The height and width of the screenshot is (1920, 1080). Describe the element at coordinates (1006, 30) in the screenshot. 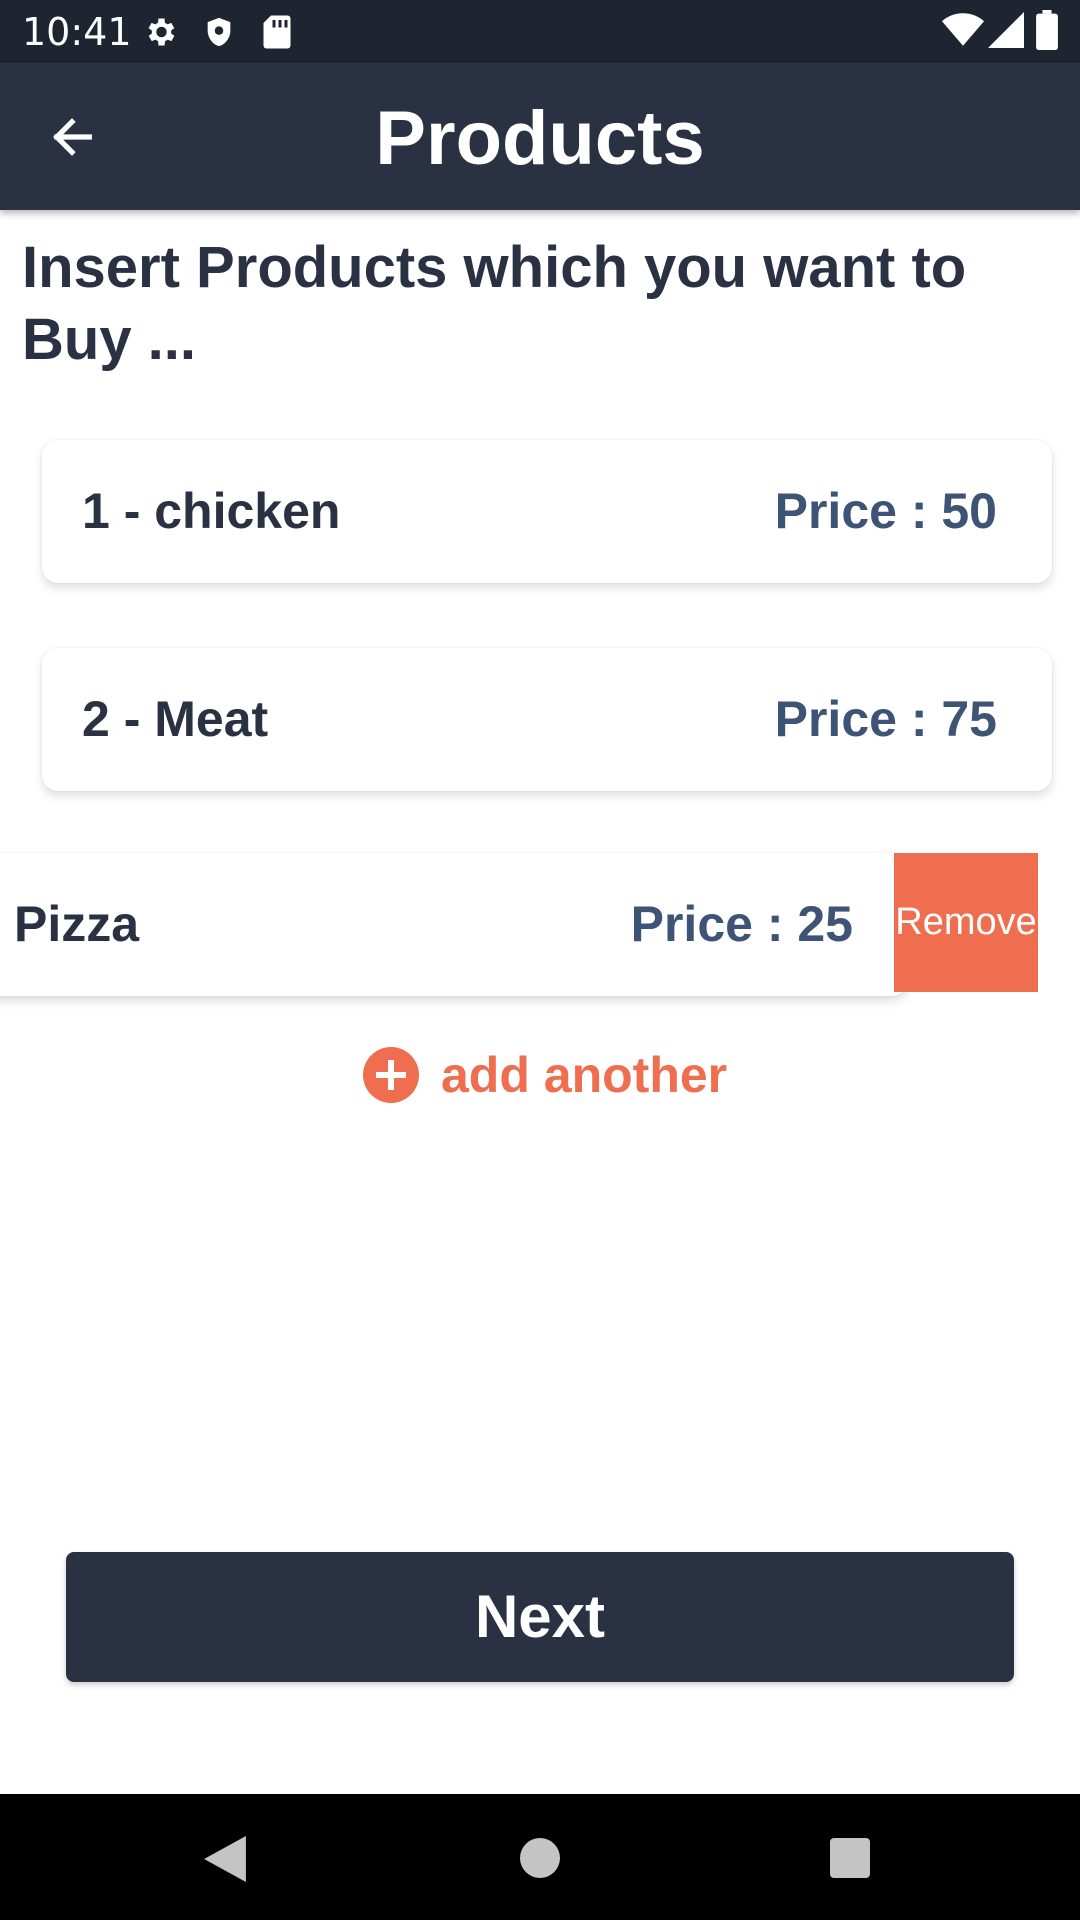

I see `signal-icon` at that location.